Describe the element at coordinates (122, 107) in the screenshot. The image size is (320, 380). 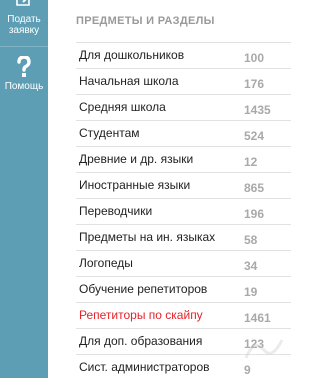
I see `subject-link: Средняя школа` at that location.